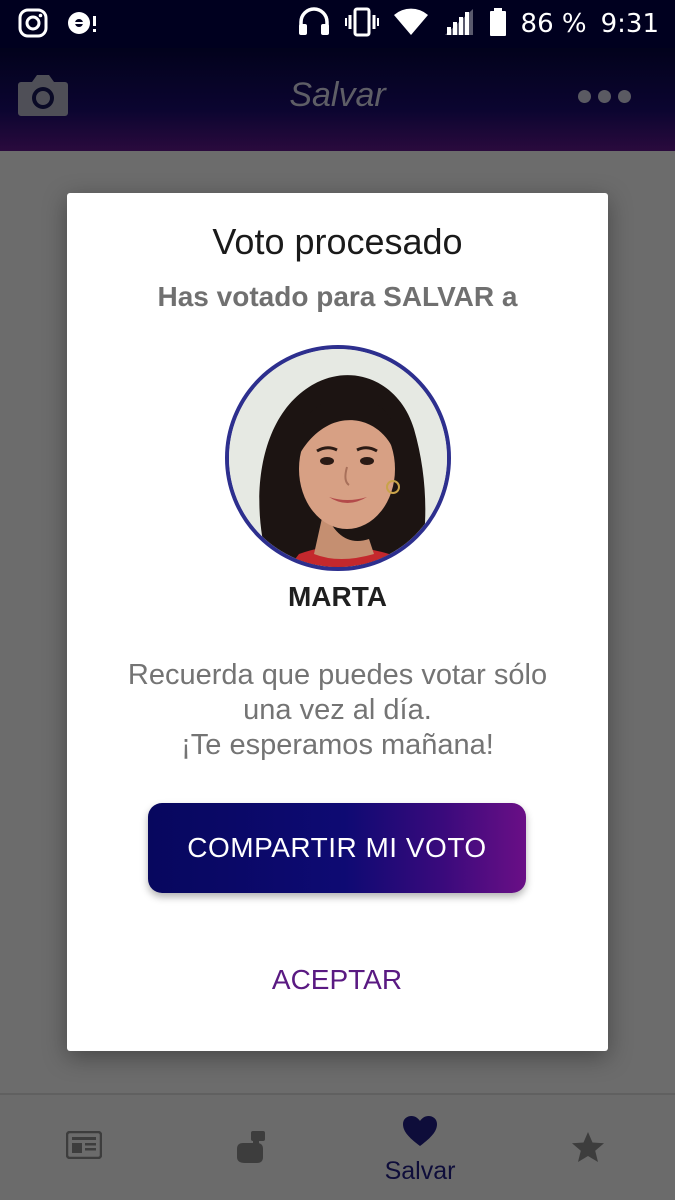 This screenshot has height=1200, width=675. I want to click on bottom-navigation: Salvar, so click(337, 1146).